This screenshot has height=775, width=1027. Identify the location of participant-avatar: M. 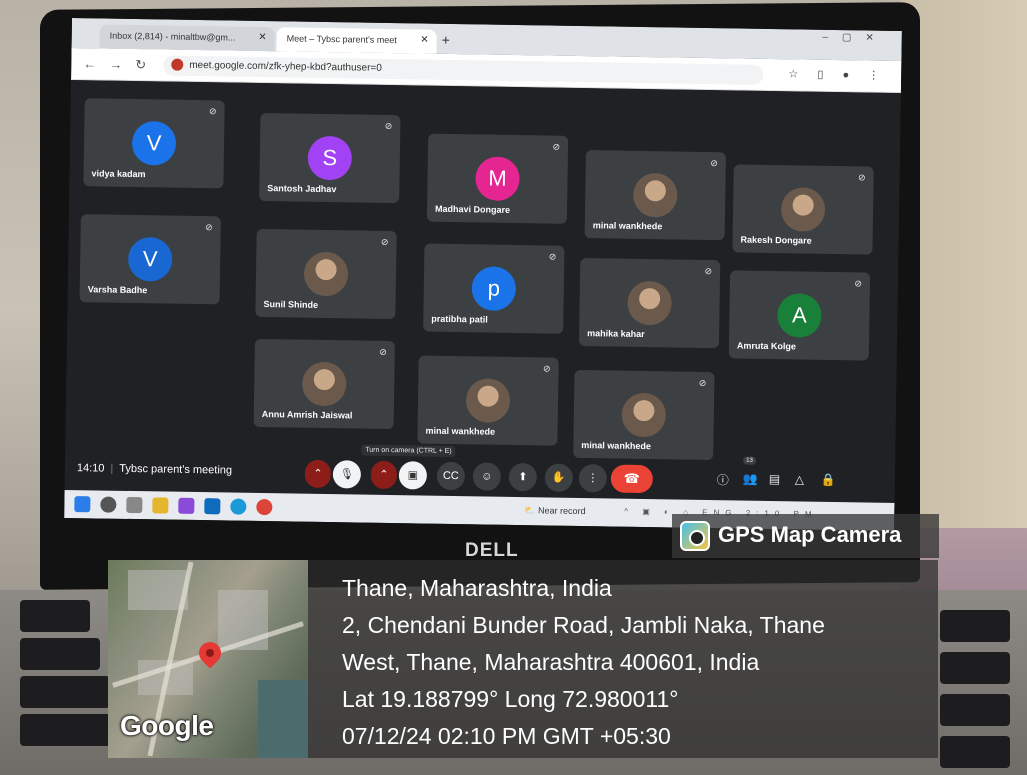
(497, 179).